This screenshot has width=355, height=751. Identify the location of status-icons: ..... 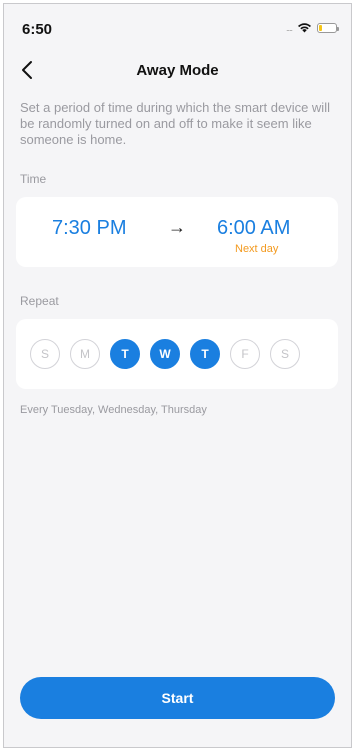
(312, 27).